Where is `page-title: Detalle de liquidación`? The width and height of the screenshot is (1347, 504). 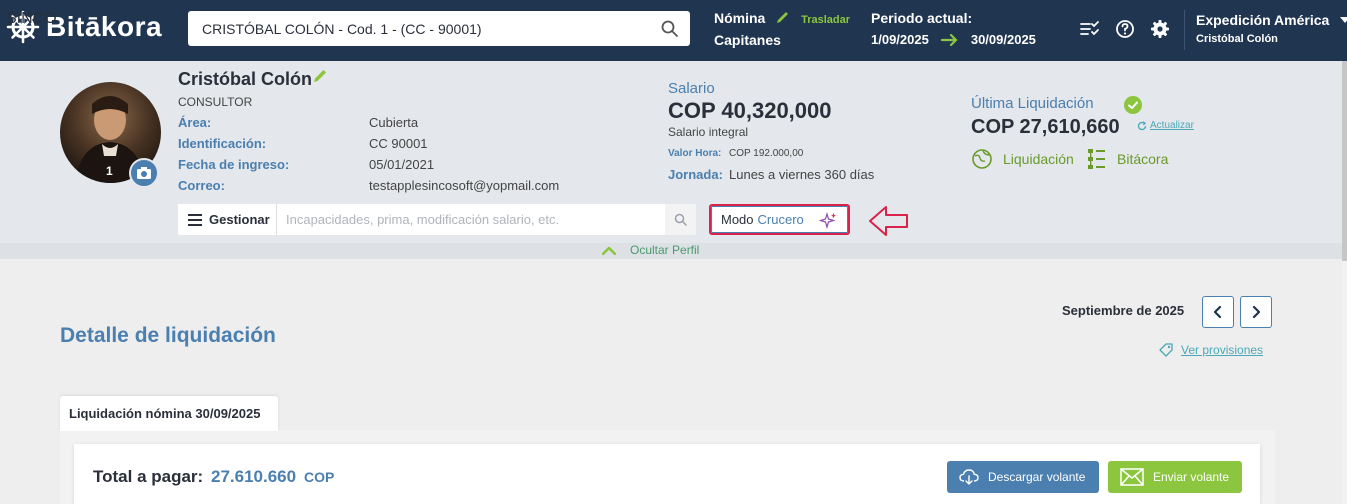
page-title: Detalle de liquidación is located at coordinates (168, 335).